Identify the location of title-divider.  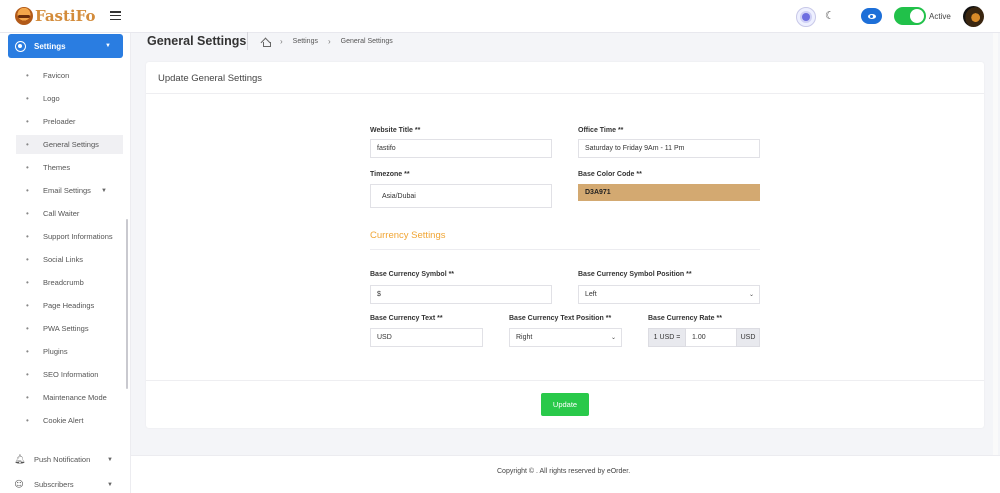
(247, 41).